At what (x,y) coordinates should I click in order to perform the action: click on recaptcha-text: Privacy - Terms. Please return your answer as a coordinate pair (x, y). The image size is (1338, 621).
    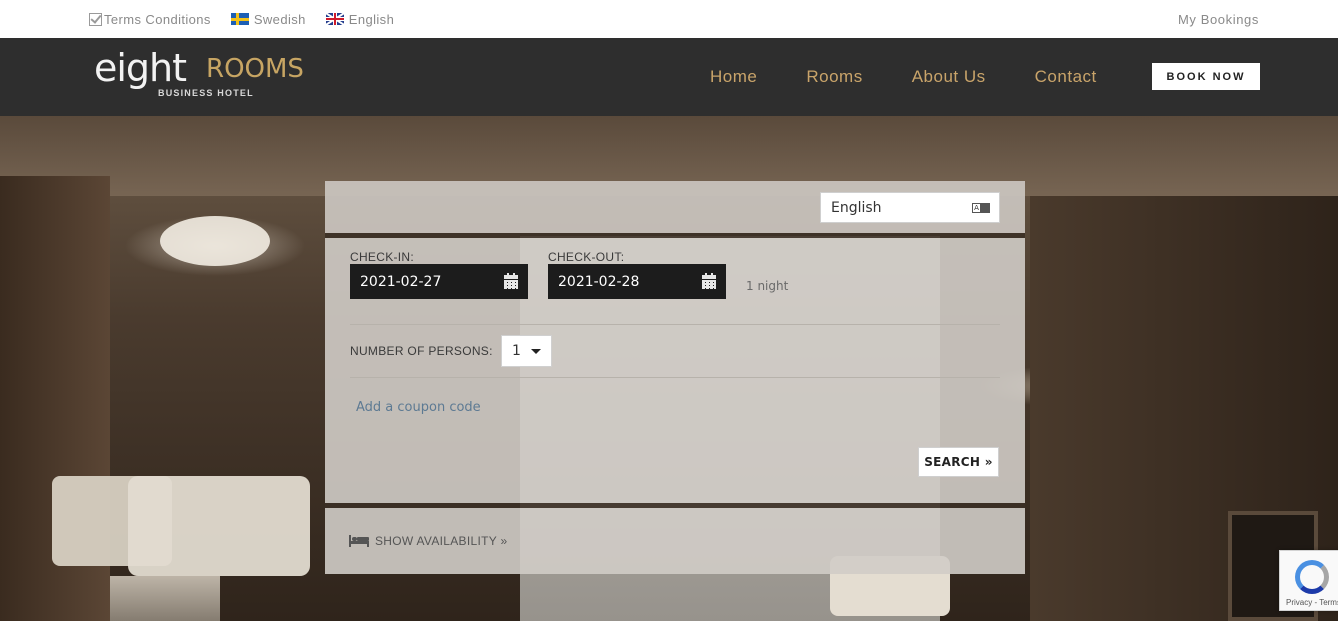
    Looking at the image, I should click on (1312, 602).